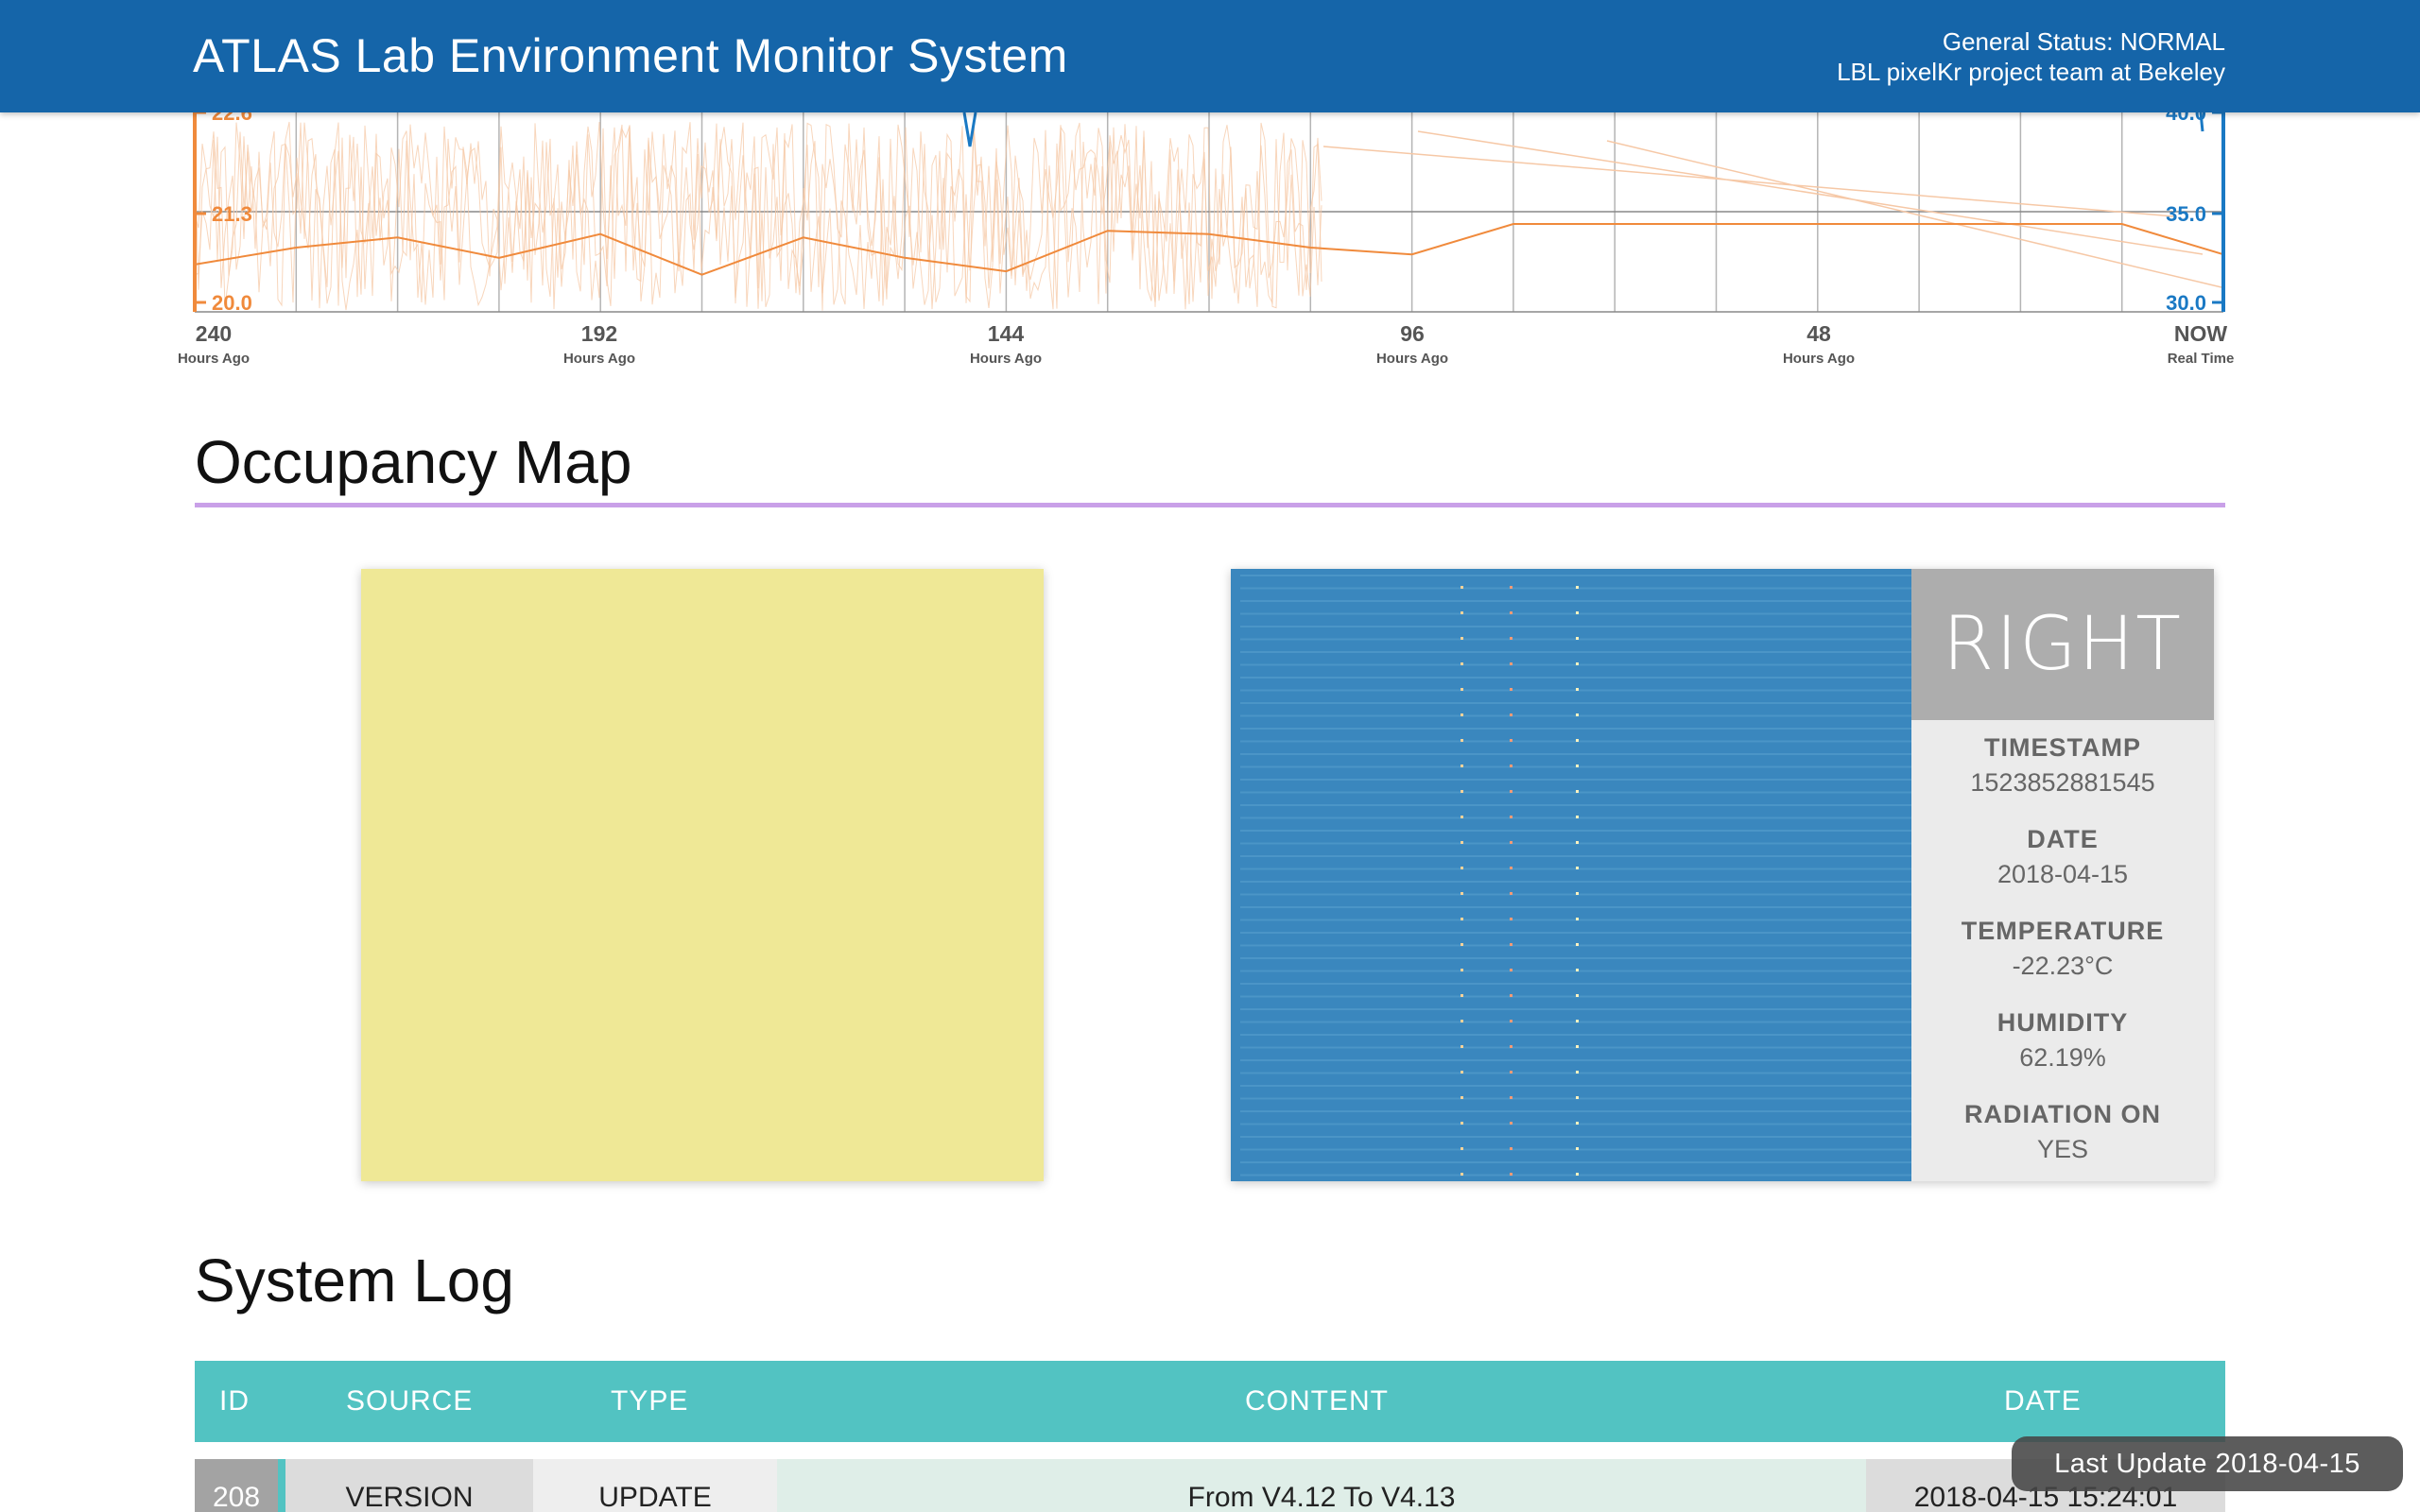 The image size is (2420, 1512). Describe the element at coordinates (232, 214) in the screenshot. I see `left-axis-tick: 21.3` at that location.